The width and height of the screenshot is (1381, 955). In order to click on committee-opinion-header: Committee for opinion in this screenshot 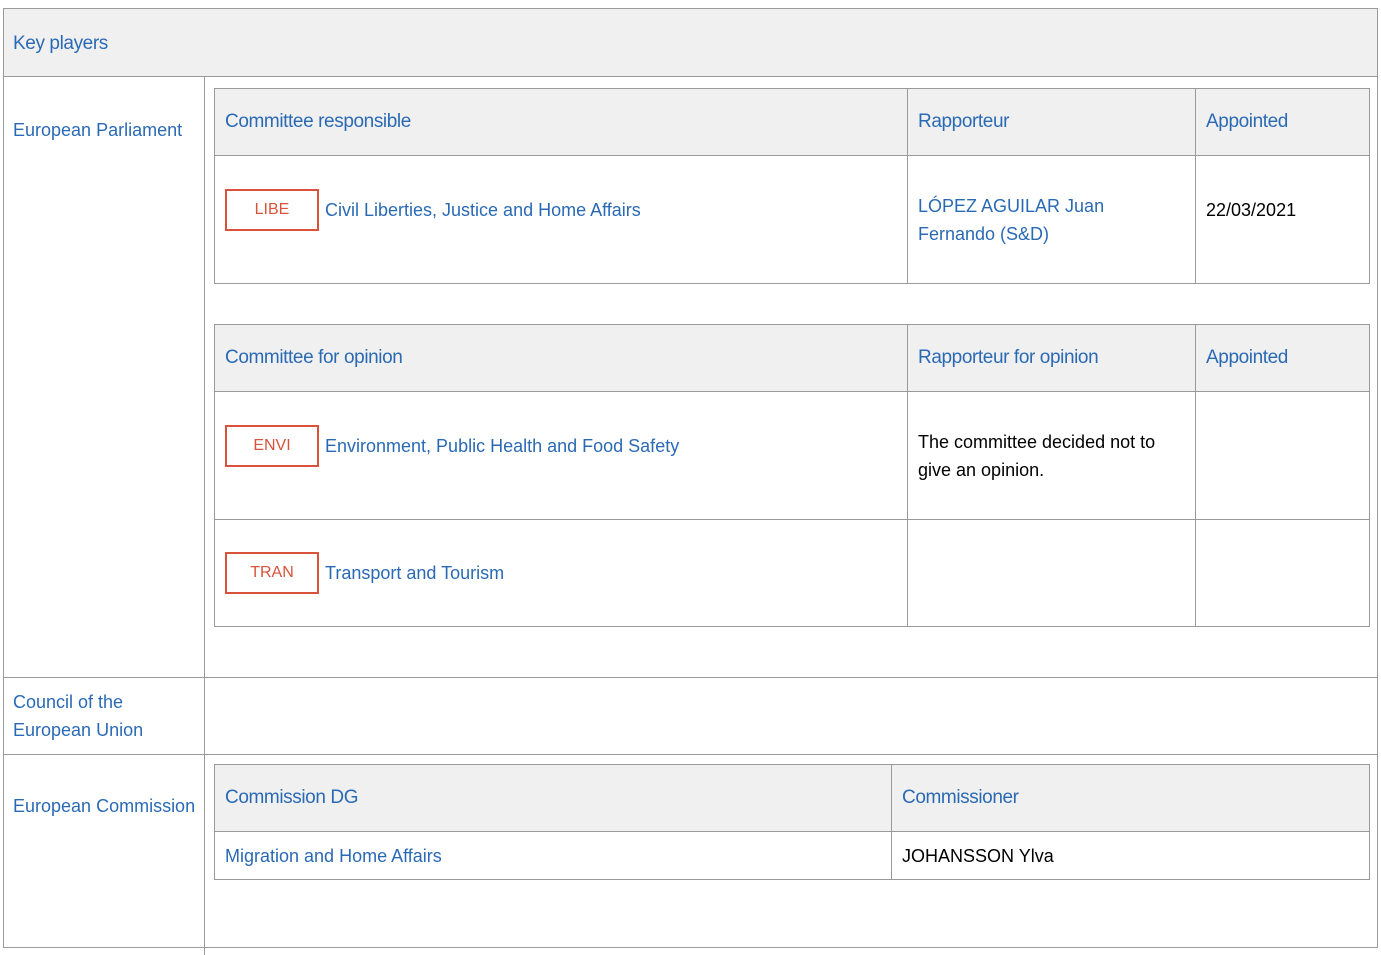, I will do `click(561, 358)`.